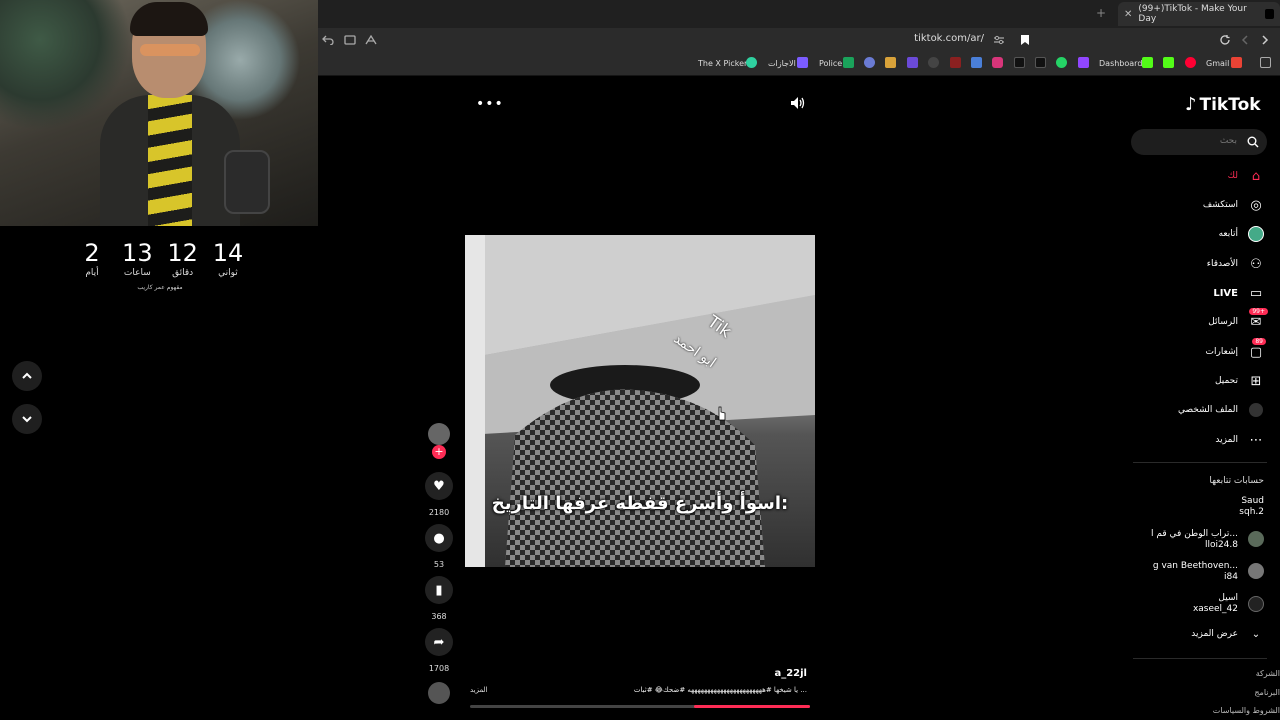  What do you see at coordinates (1235, 264) in the screenshot?
I see `nav-friends: الأصدقاء ⚇` at bounding box center [1235, 264].